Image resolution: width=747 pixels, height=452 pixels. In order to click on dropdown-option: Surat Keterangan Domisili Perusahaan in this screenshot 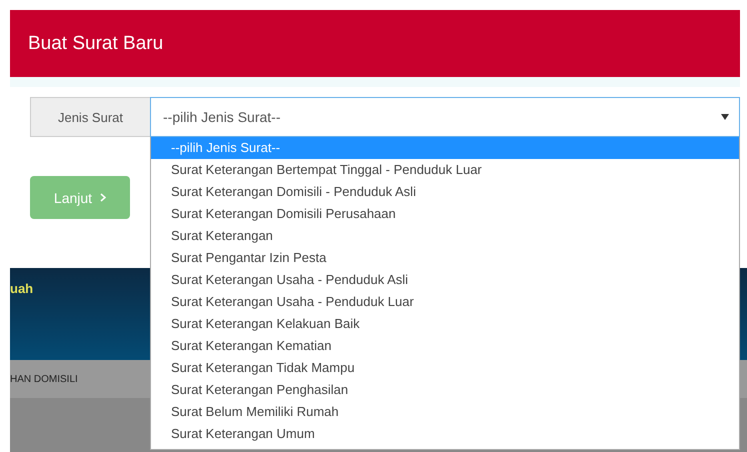, I will do `click(445, 214)`.